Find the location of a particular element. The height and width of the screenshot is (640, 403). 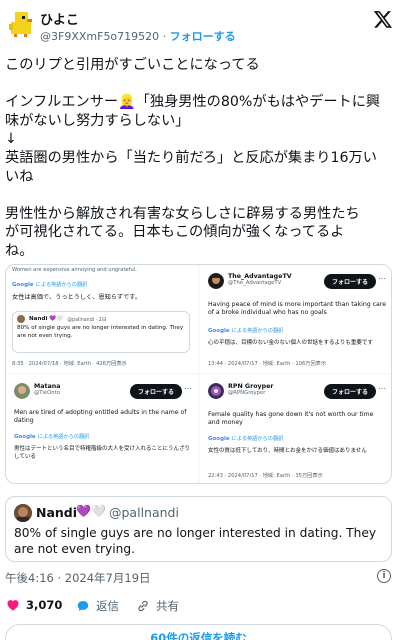

cell4-meta: 22:43 · 2024/07/17 · 地域: Earth · 35万回表示 is located at coordinates (265, 476).